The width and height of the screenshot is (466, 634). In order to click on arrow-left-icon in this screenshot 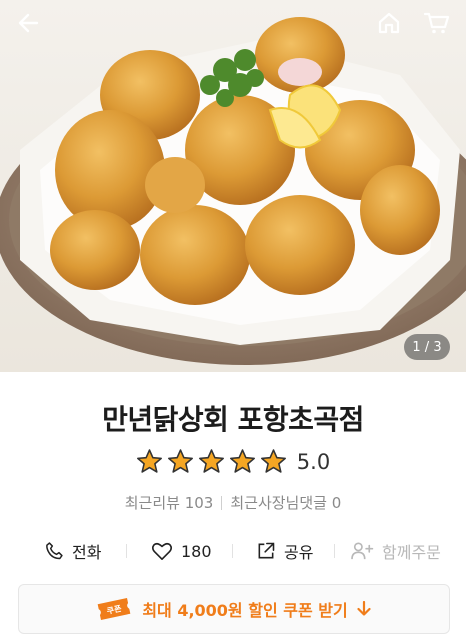, I will do `click(28, 23)`.